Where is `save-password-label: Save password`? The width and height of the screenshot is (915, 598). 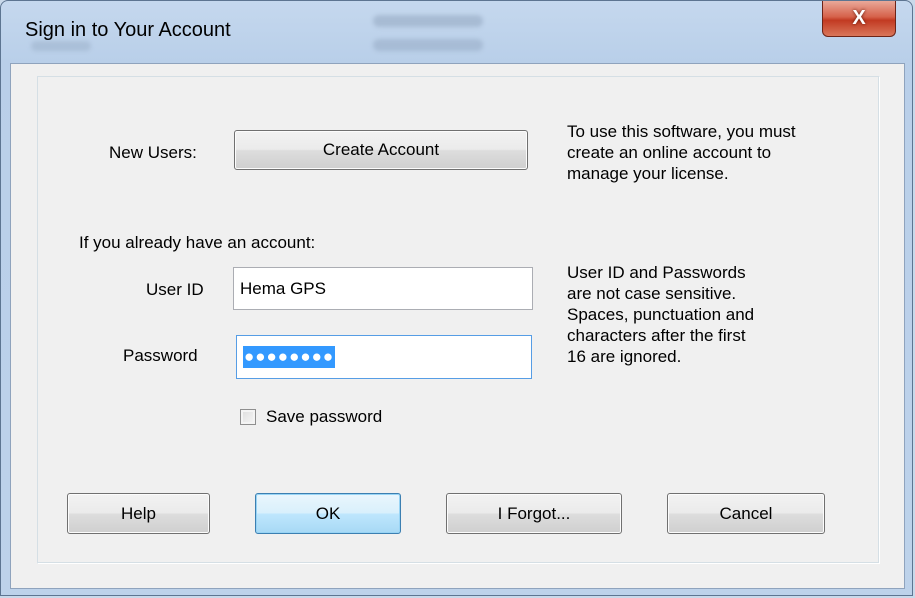 save-password-label: Save password is located at coordinates (324, 417).